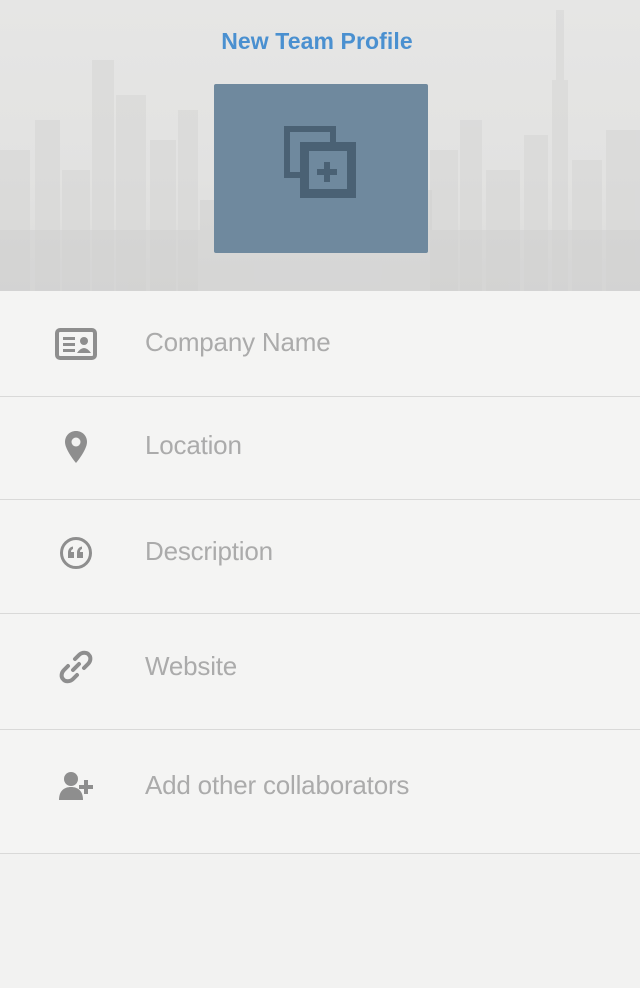 This screenshot has height=988, width=640. What do you see at coordinates (238, 342) in the screenshot?
I see `company-name-input: Company Name` at bounding box center [238, 342].